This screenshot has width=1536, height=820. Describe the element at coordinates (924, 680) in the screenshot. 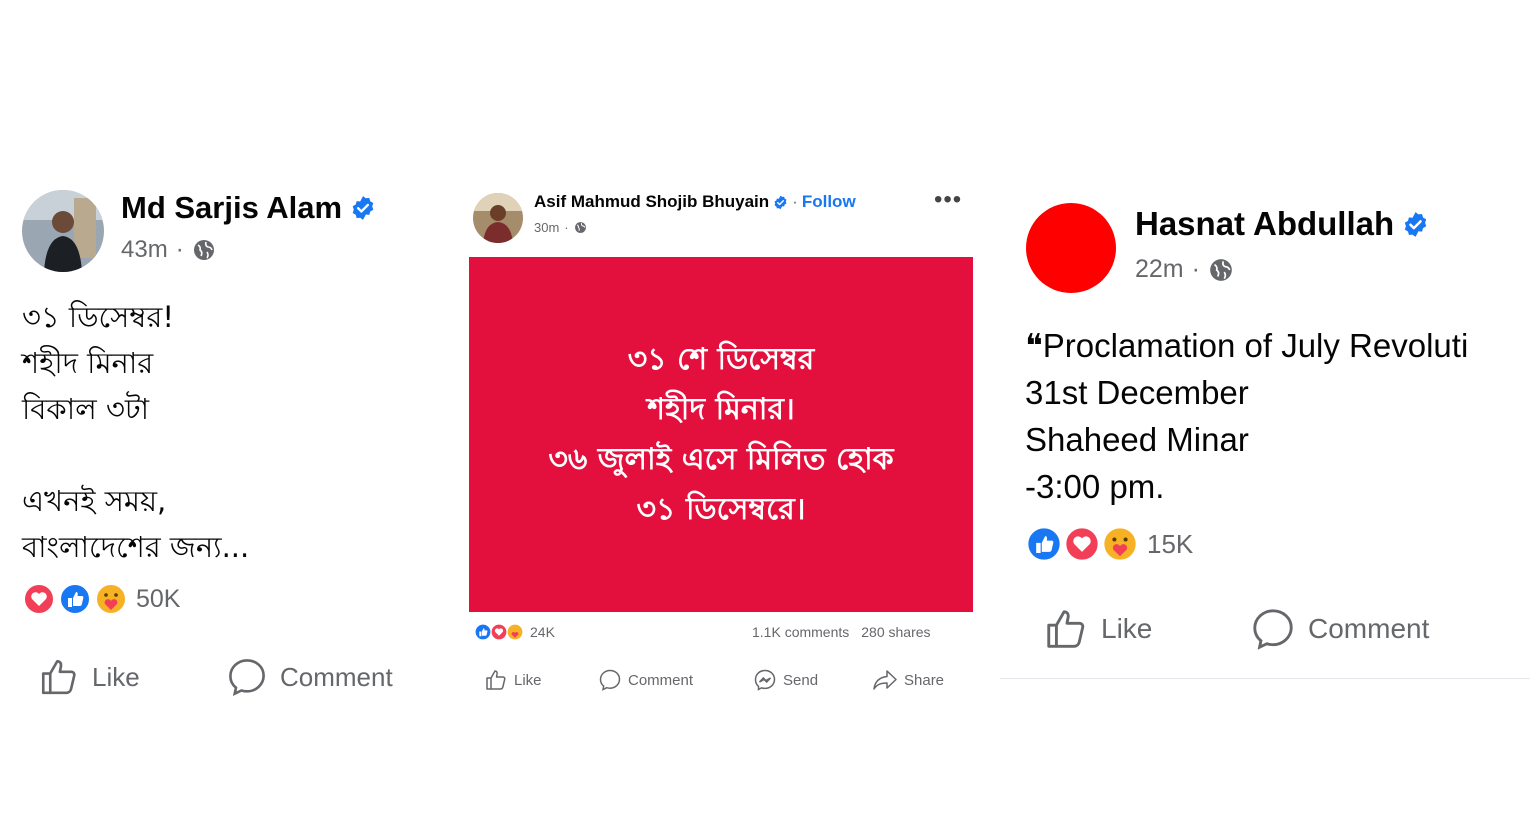

I see `post2-share-label: Share` at that location.